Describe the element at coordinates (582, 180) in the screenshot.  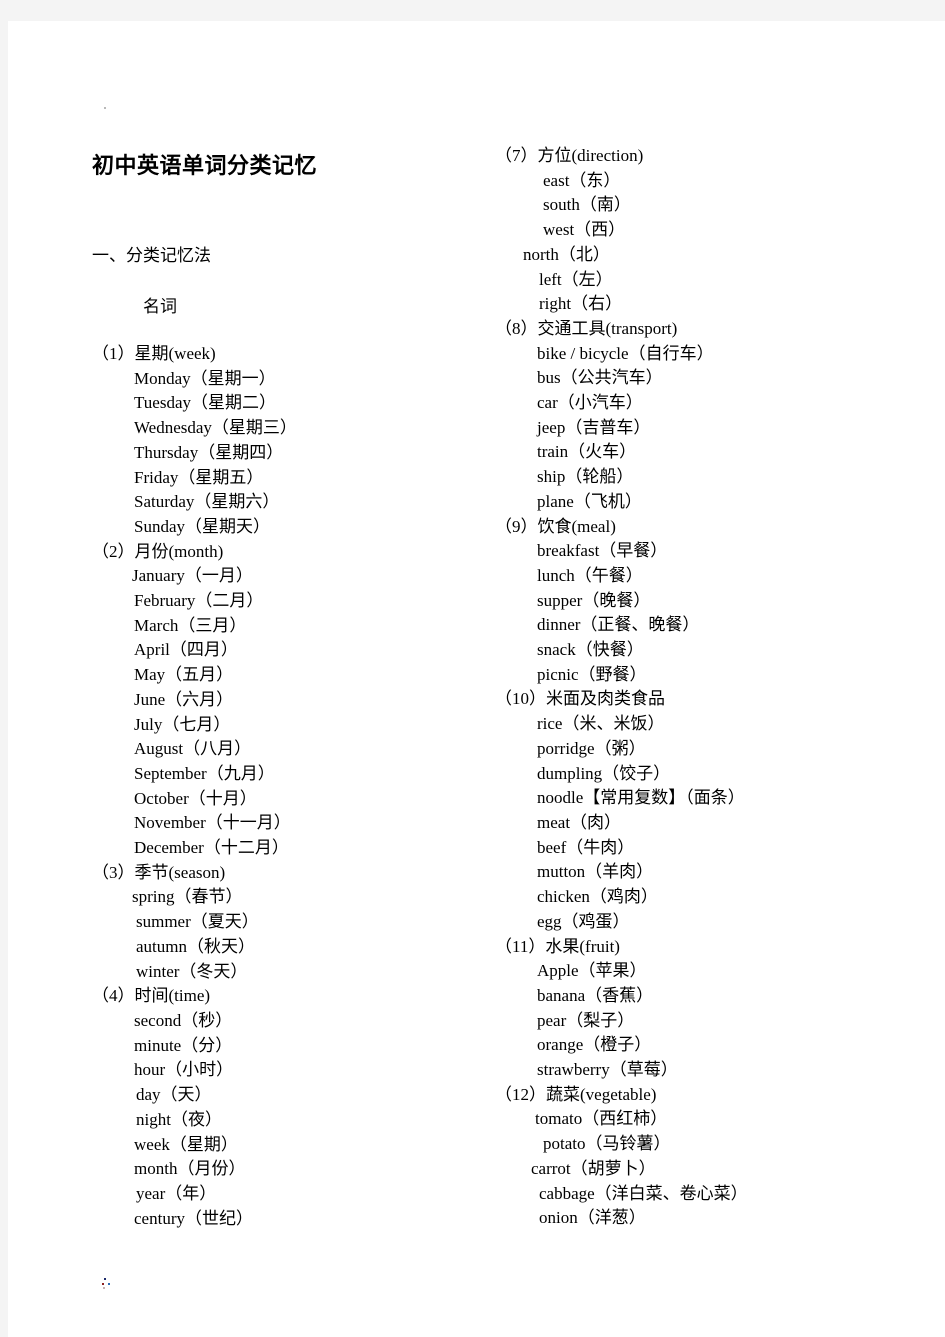
I see `word-item: east（东）` at that location.